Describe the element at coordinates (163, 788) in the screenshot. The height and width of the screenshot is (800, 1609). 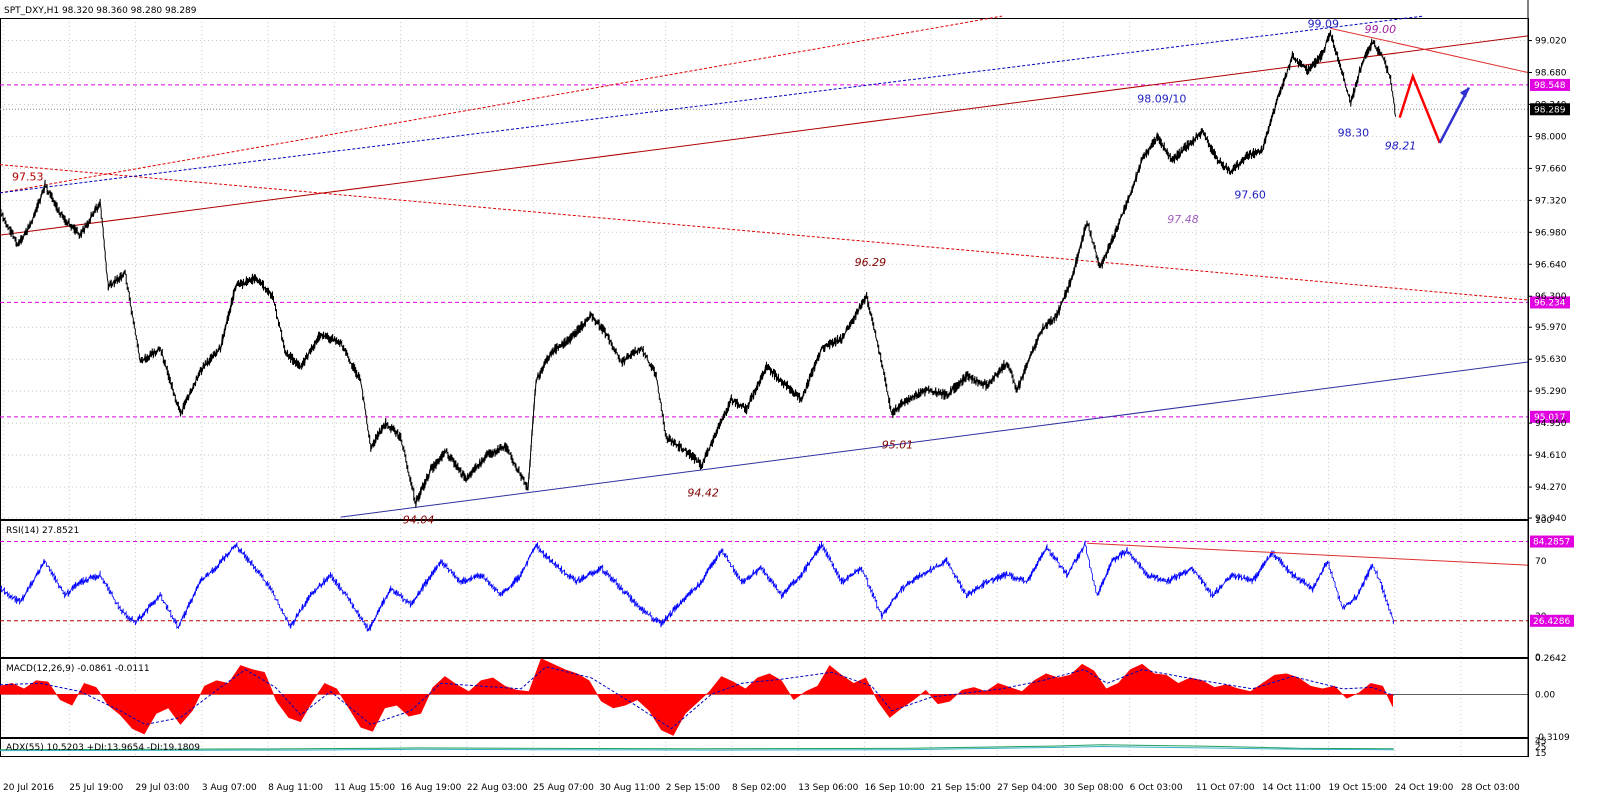
I see `x-tick-label: 29 Jul 03:00` at that location.